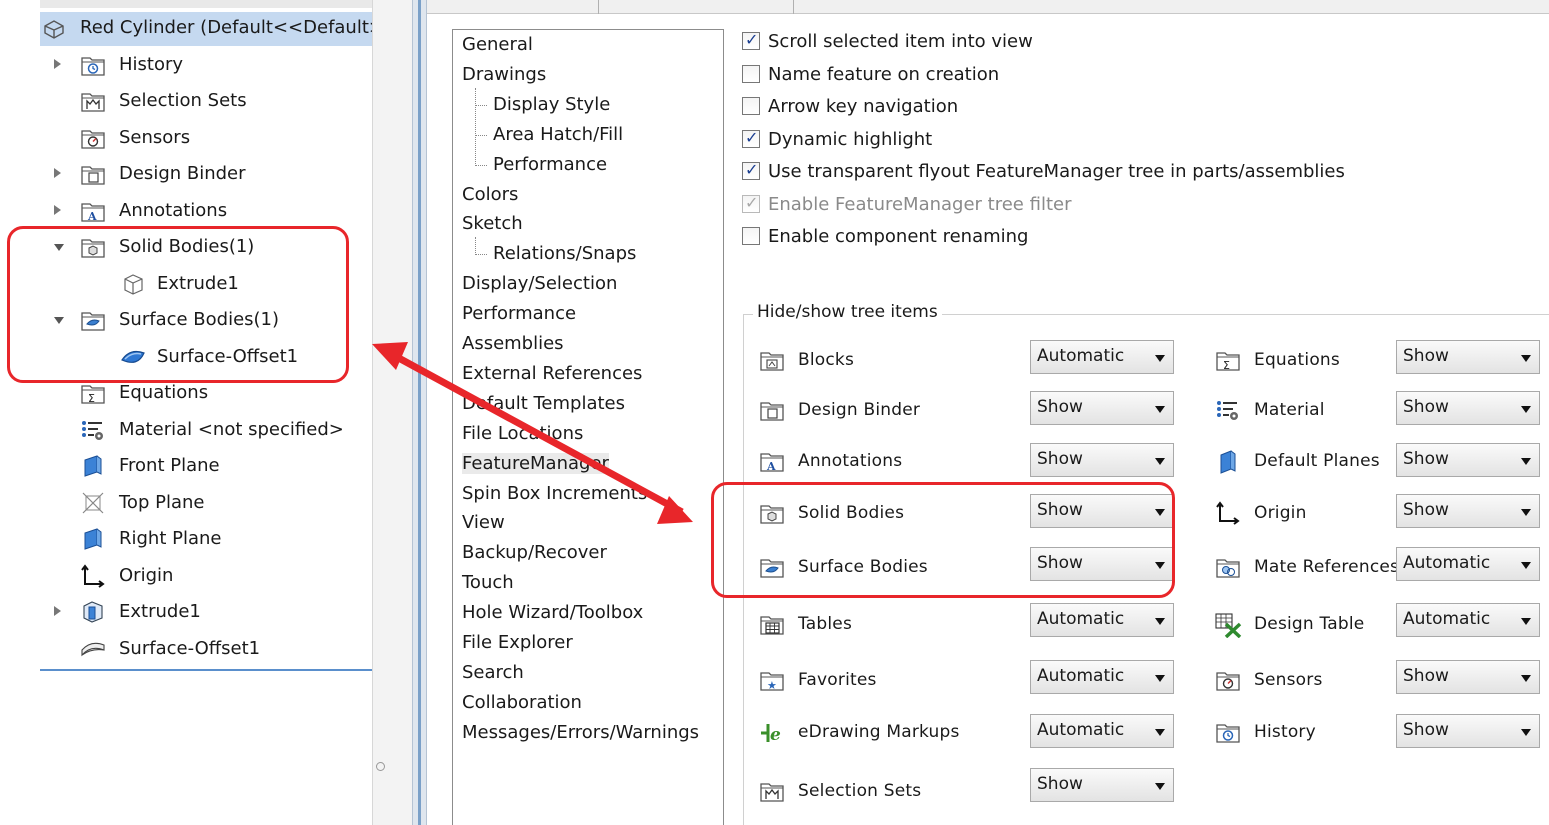  I want to click on surface-offset-feature-icon, so click(93, 649).